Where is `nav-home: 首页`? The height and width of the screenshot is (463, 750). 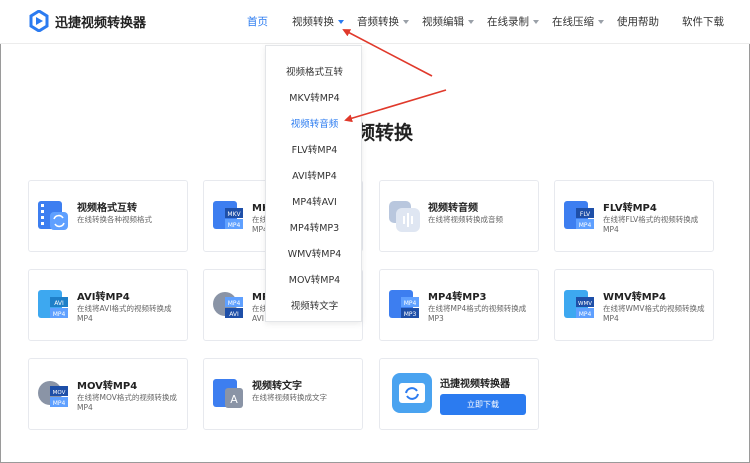 nav-home: 首页 is located at coordinates (257, 21).